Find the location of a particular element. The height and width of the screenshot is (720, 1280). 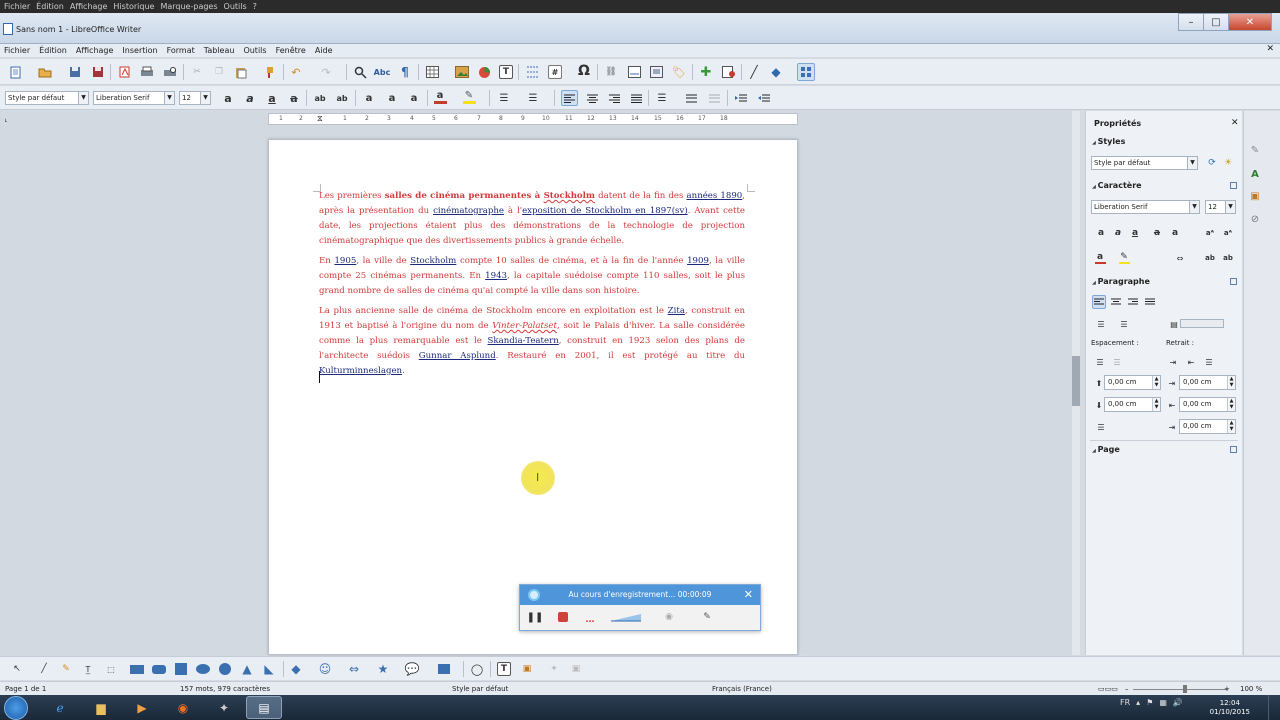

font-name-combo: Liberation Serif ▼ is located at coordinates (134, 98).